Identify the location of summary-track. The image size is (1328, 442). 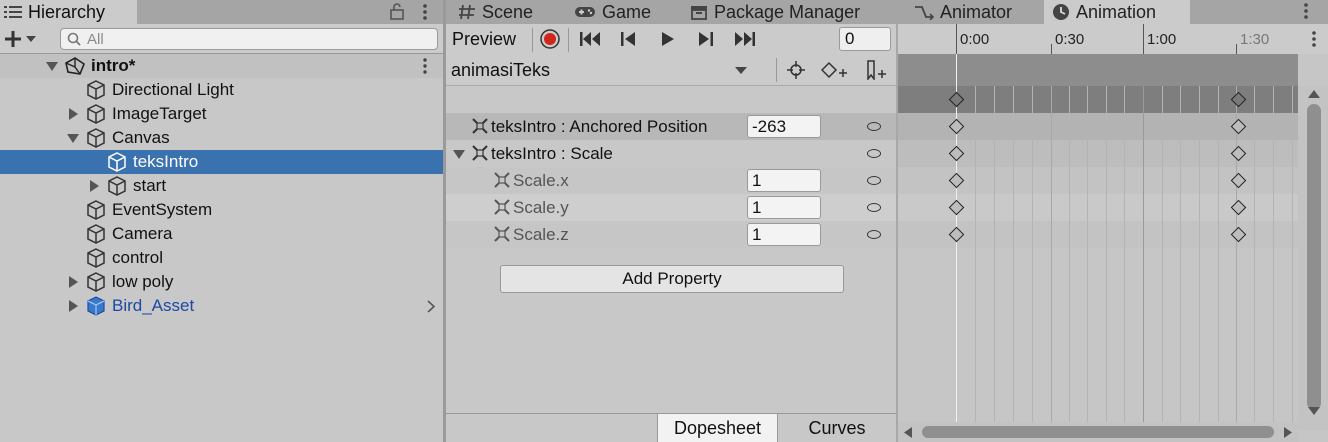
(1098, 70).